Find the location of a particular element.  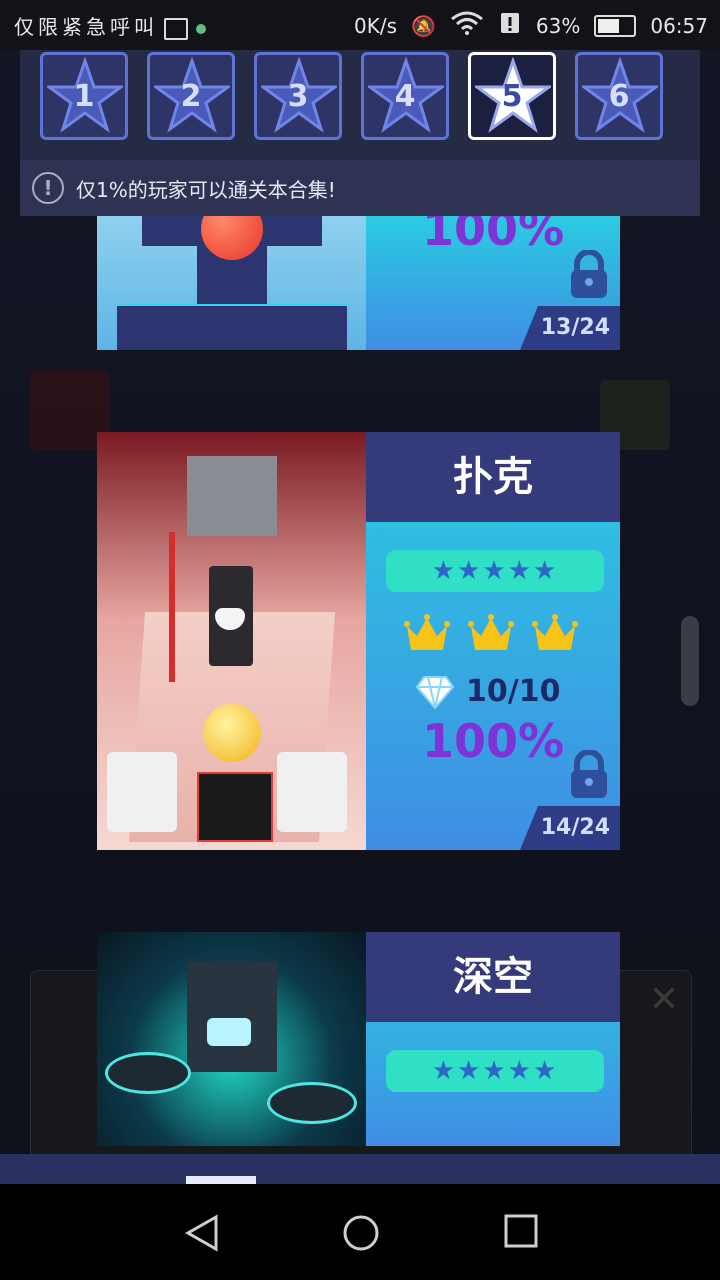

notice-text: 仅1%的玩家可以通关本合集! is located at coordinates (206, 190).